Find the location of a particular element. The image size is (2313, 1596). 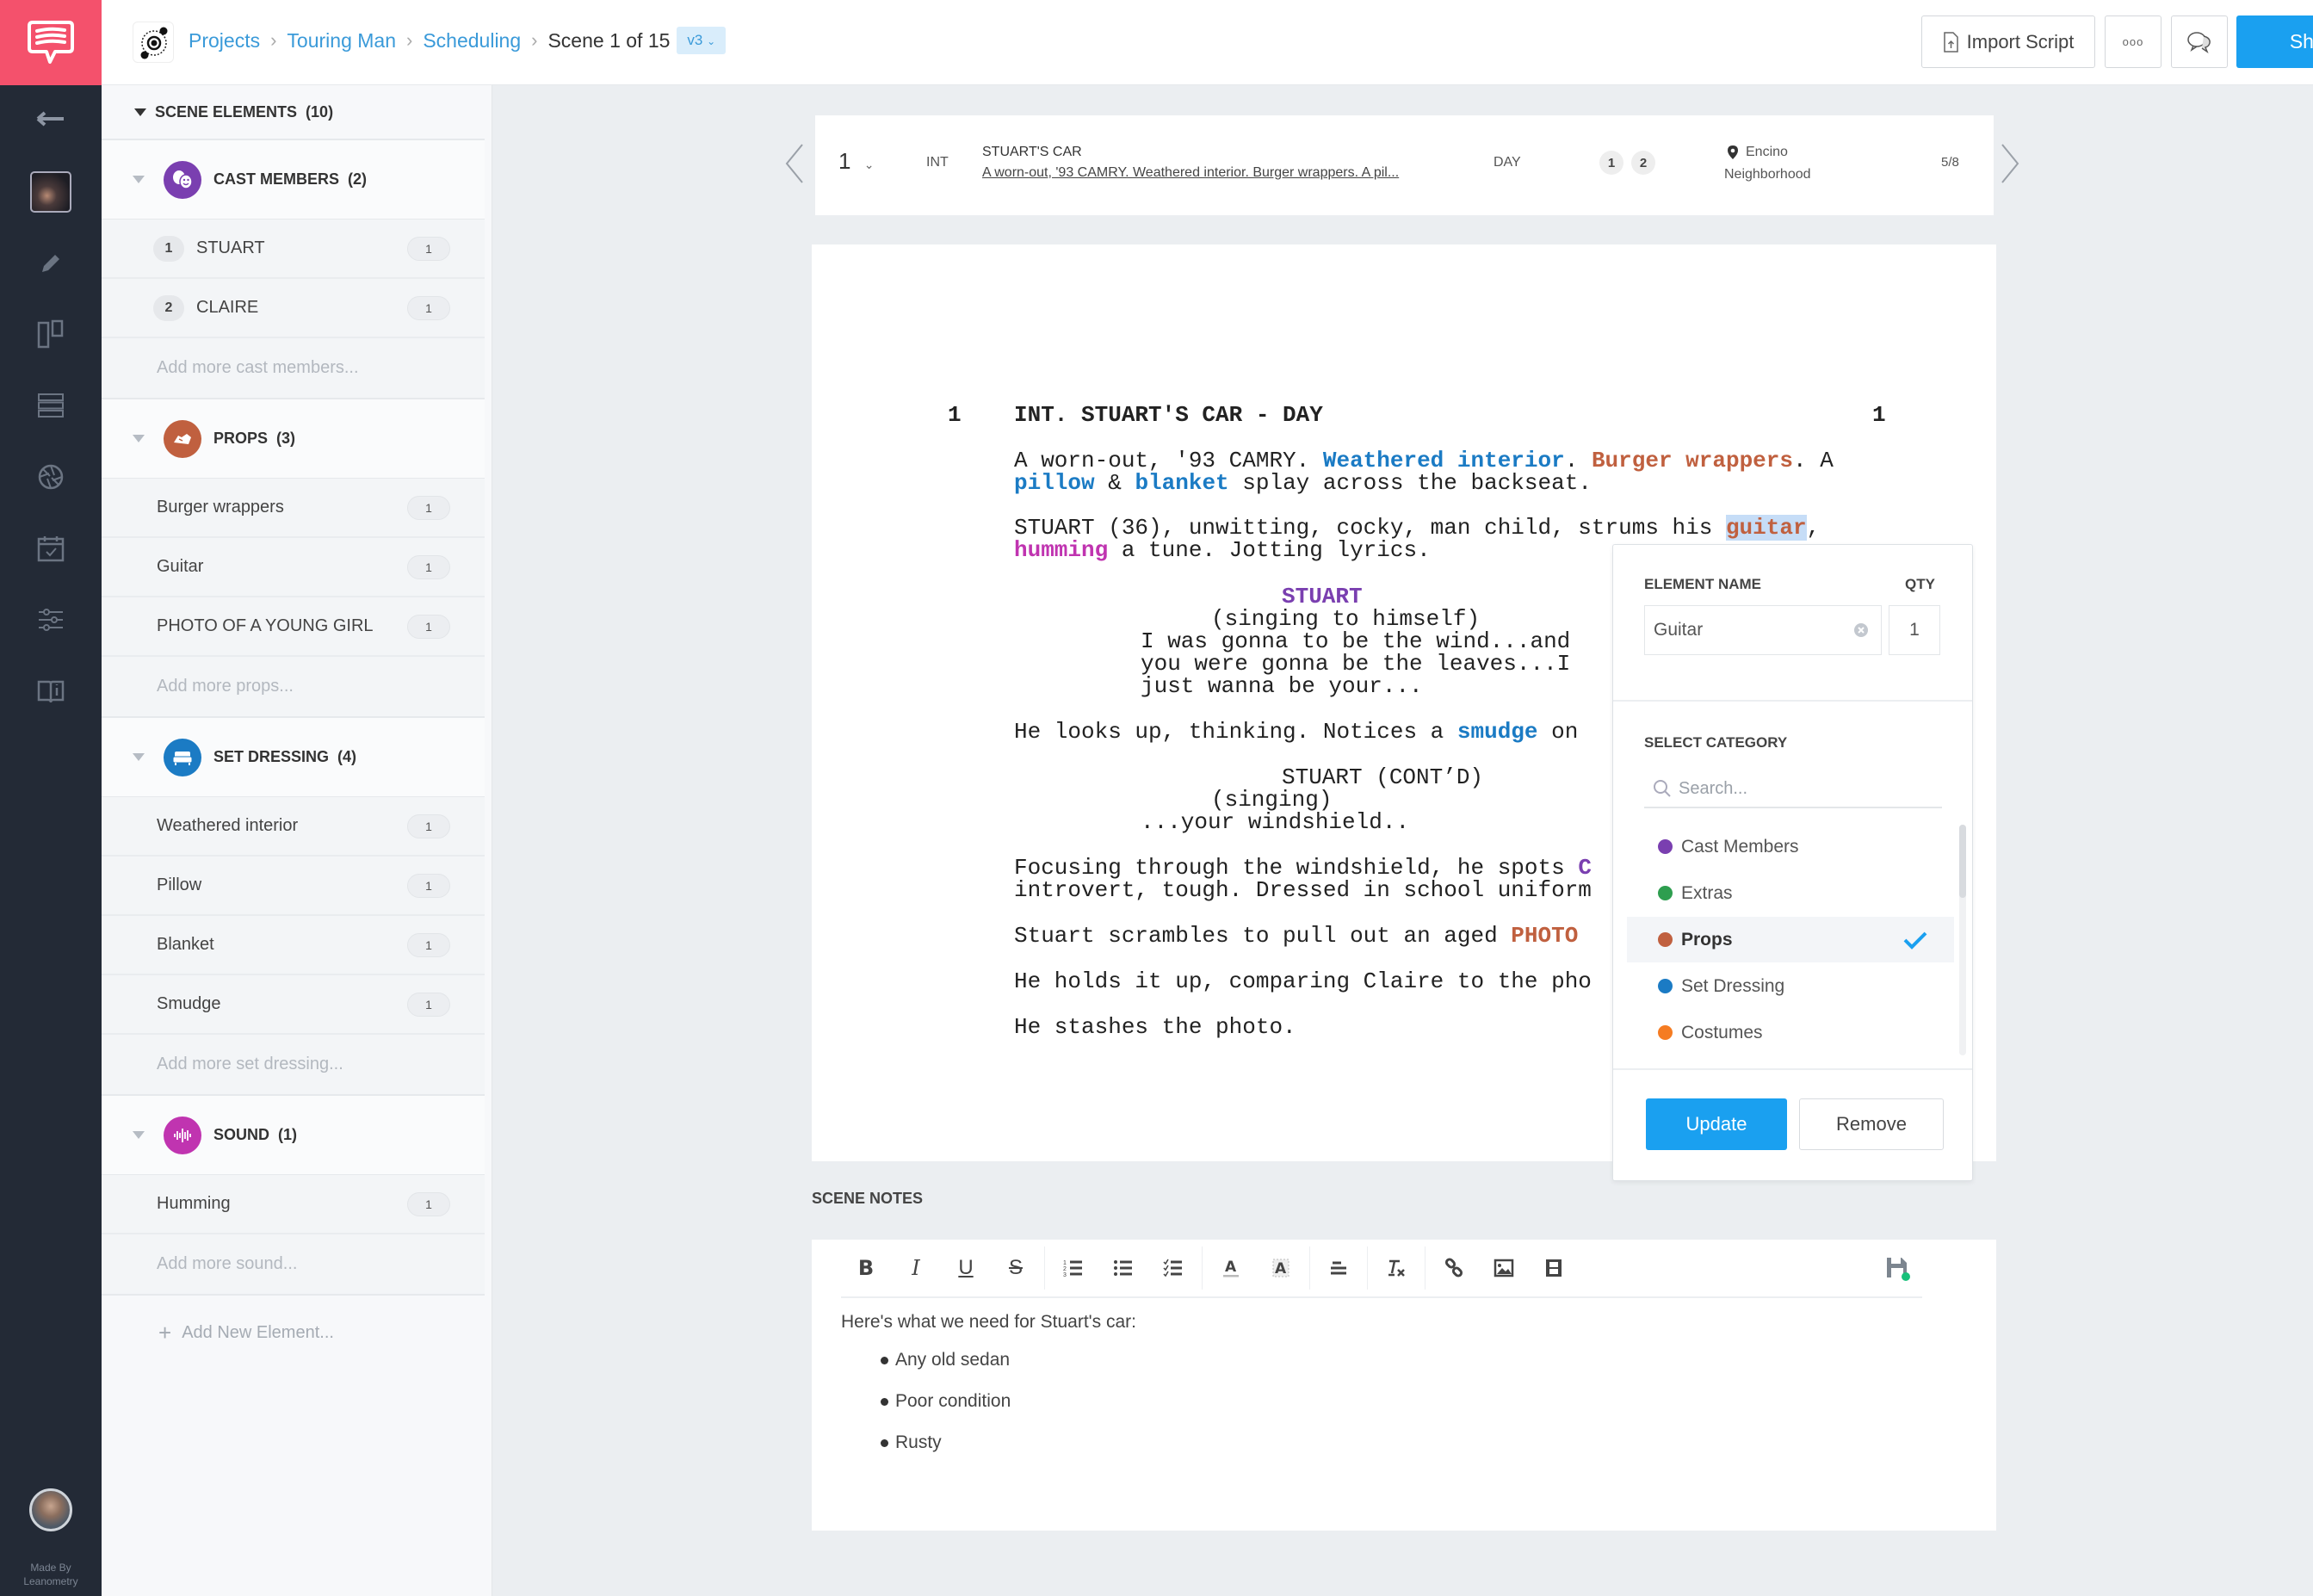

ordered-list-icon: 123 is located at coordinates (1073, 1268).